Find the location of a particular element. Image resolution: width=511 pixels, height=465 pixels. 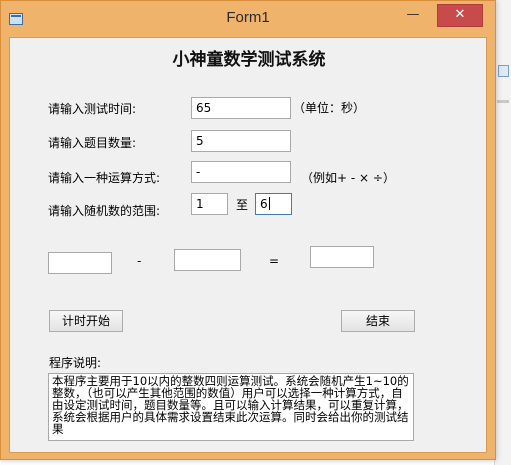

text-caret is located at coordinates (269, 203).